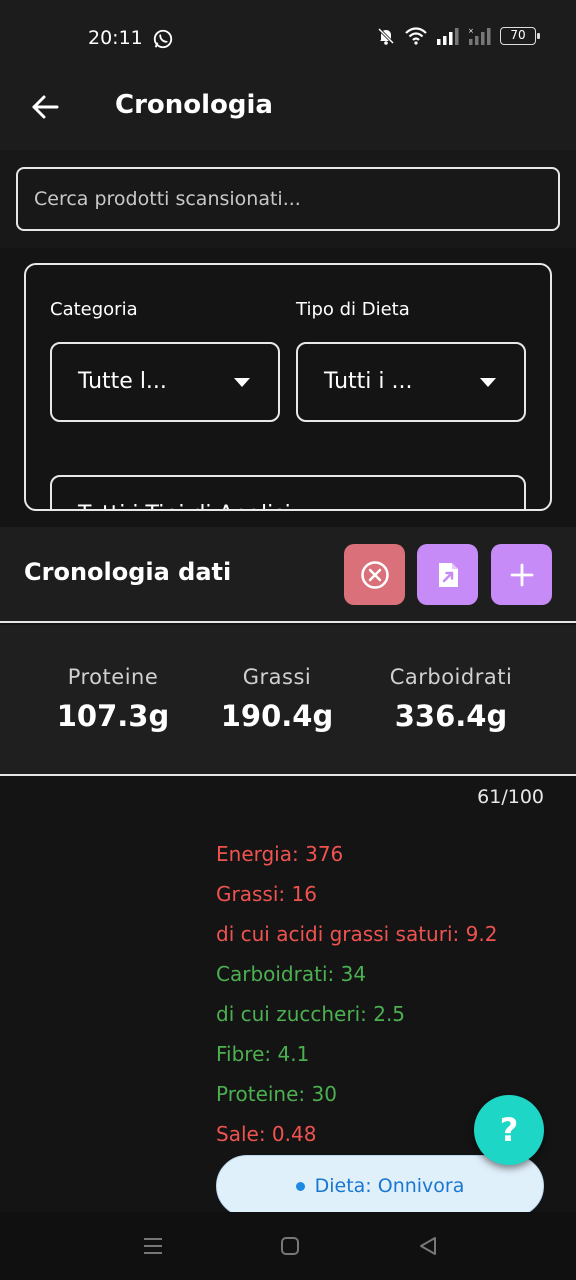 The image size is (576, 1280). I want to click on clear-circle-icon, so click(374, 574).